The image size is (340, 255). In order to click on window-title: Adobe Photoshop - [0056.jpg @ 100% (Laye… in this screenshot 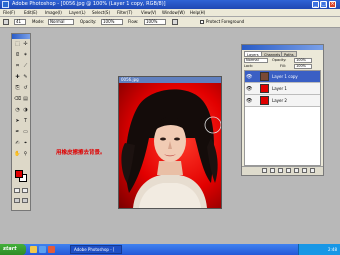, I will do `click(89, 4)`.